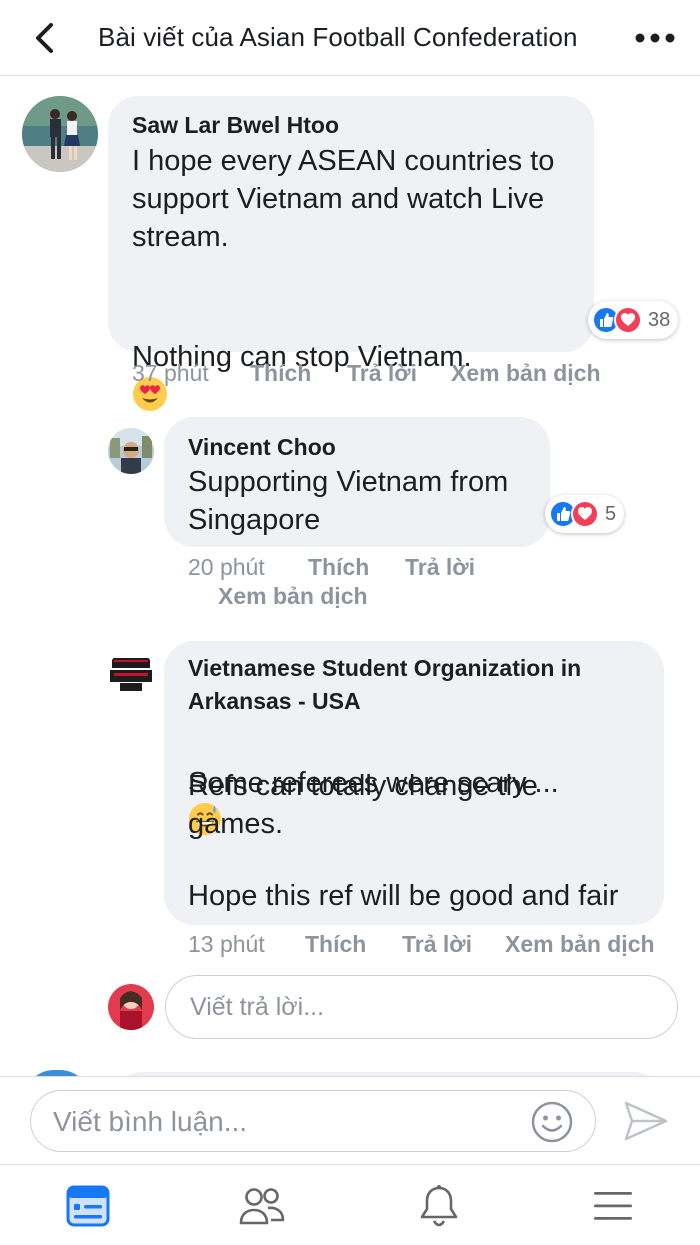  I want to click on comment-time: 13 phút, so click(226, 944).